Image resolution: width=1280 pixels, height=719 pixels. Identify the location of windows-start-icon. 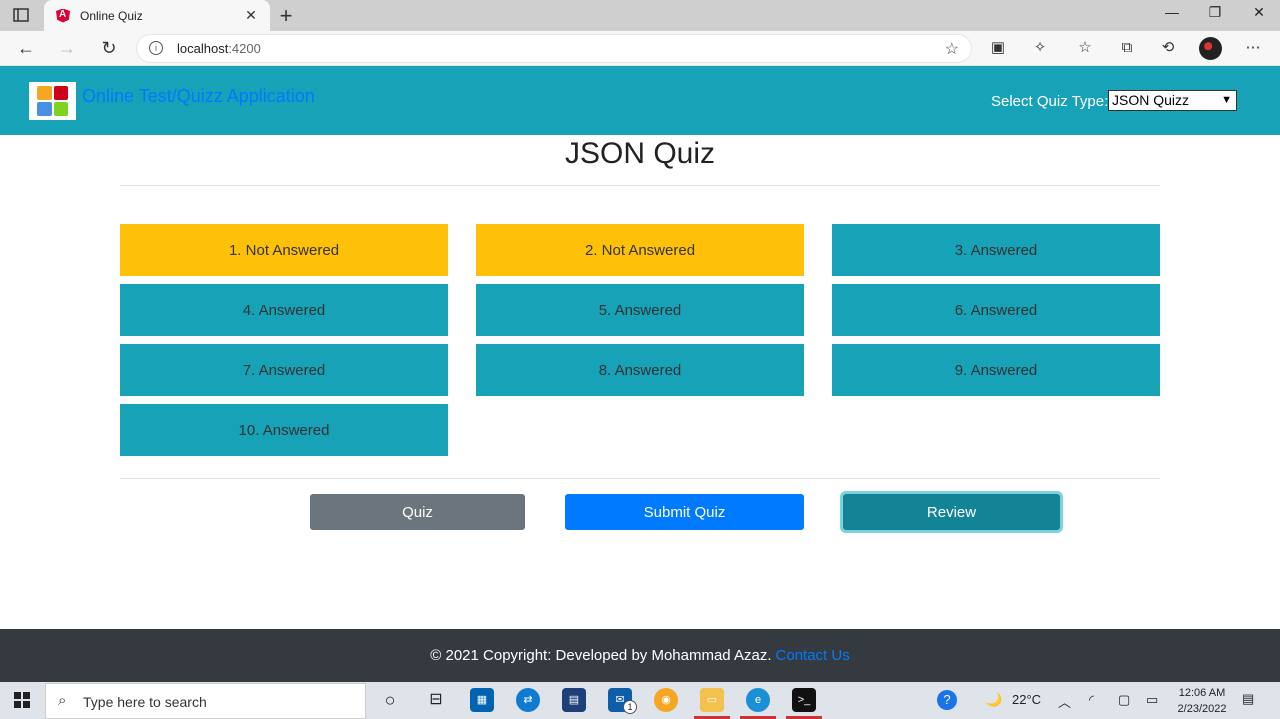
(22, 700).